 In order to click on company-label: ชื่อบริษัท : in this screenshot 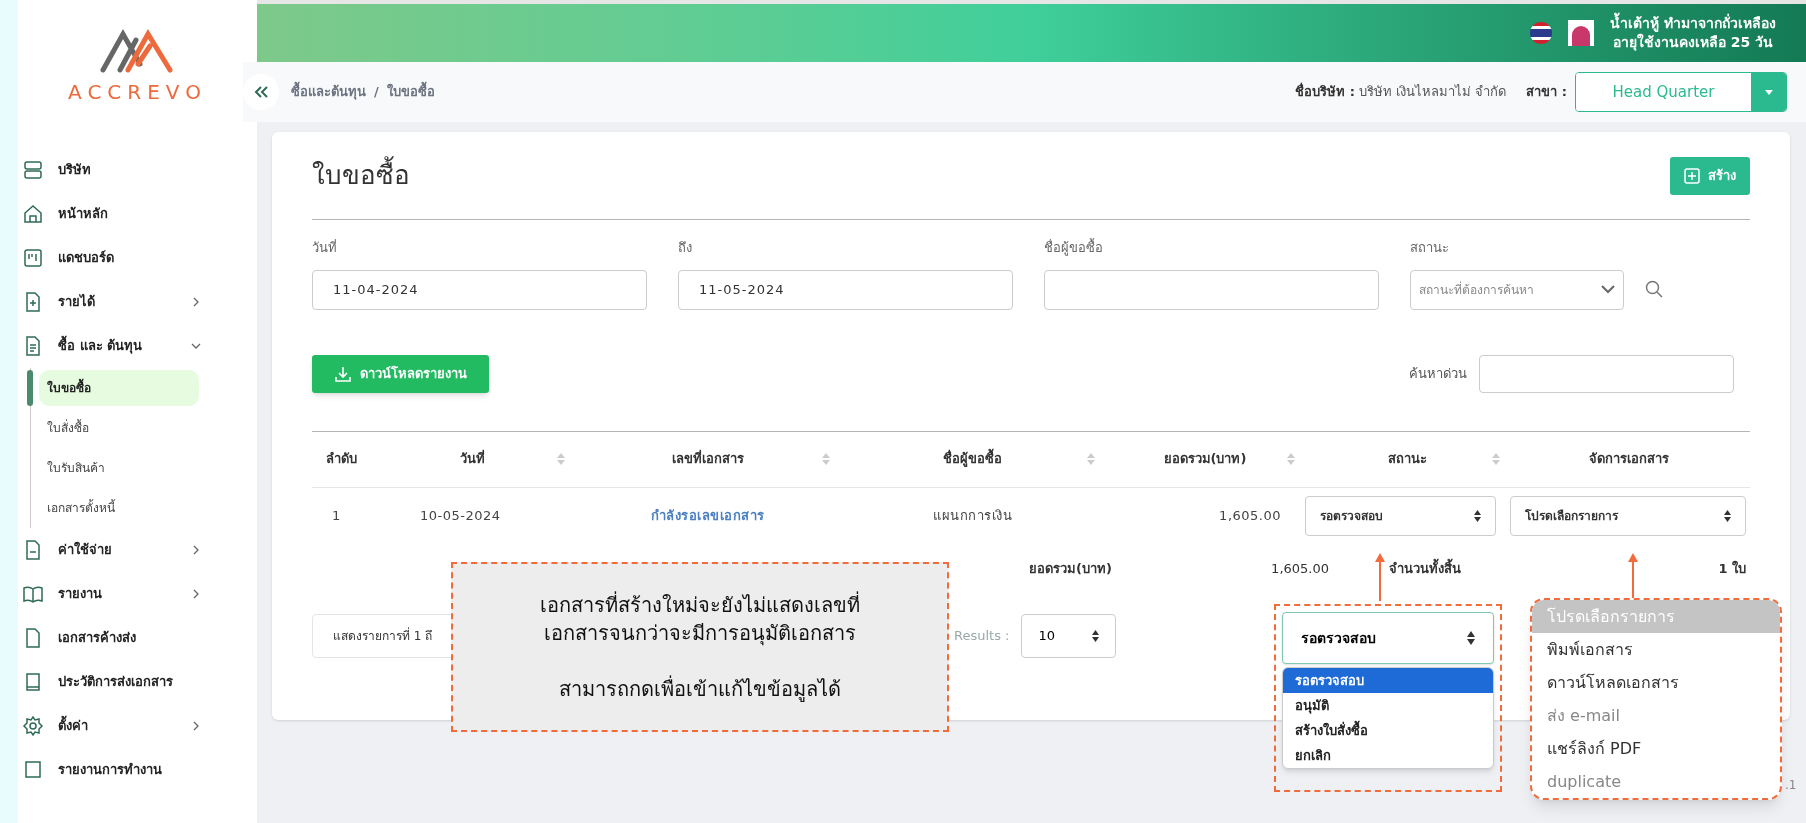, I will do `click(1325, 92)`.